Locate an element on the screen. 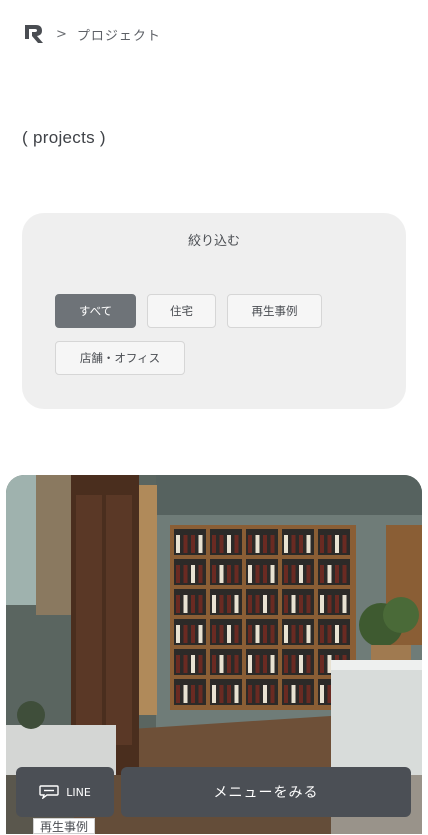 This screenshot has width=428, height=835. line-label: LINE is located at coordinates (78, 792).